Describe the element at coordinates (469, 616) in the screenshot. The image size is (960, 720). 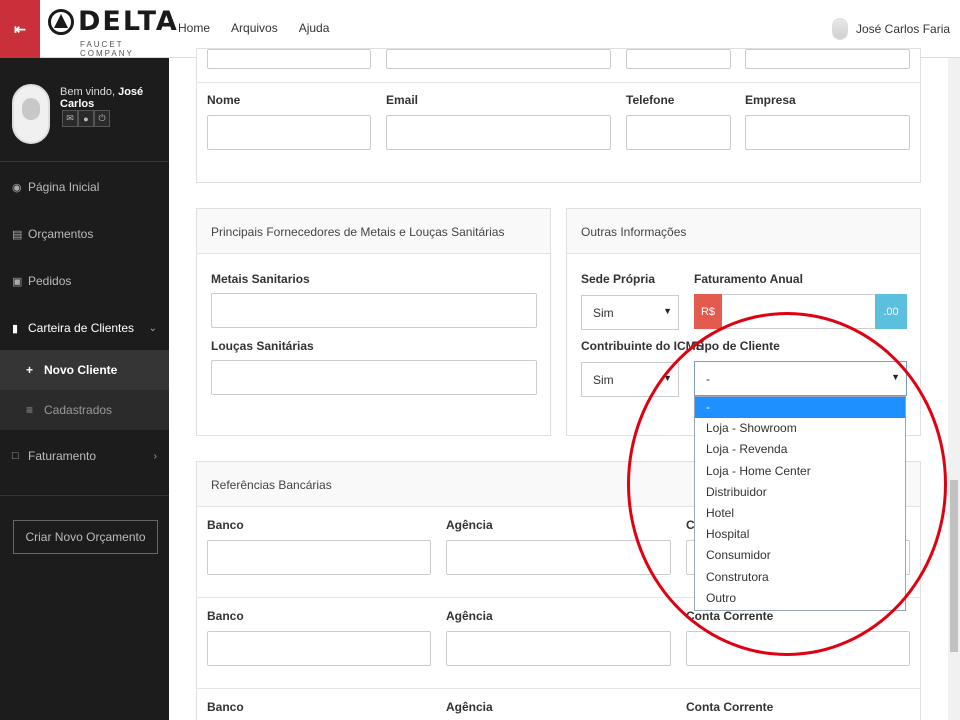
I see `agencia-label-2: Agência` at that location.